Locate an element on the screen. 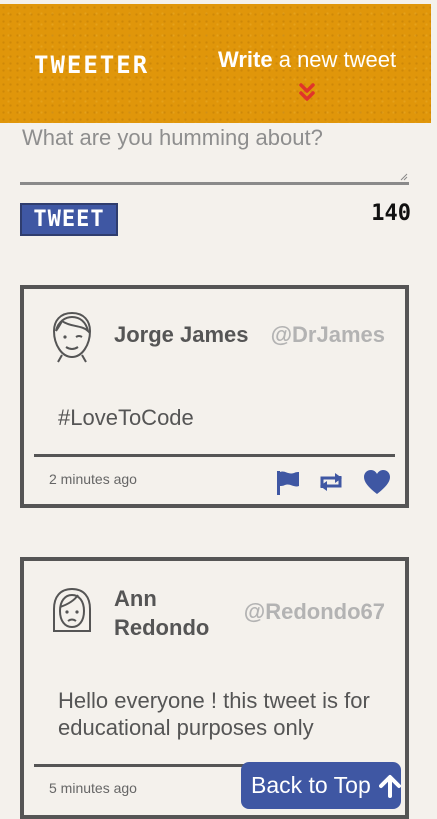 This screenshot has width=437, height=819. flag-icon is located at coordinates (287, 482).